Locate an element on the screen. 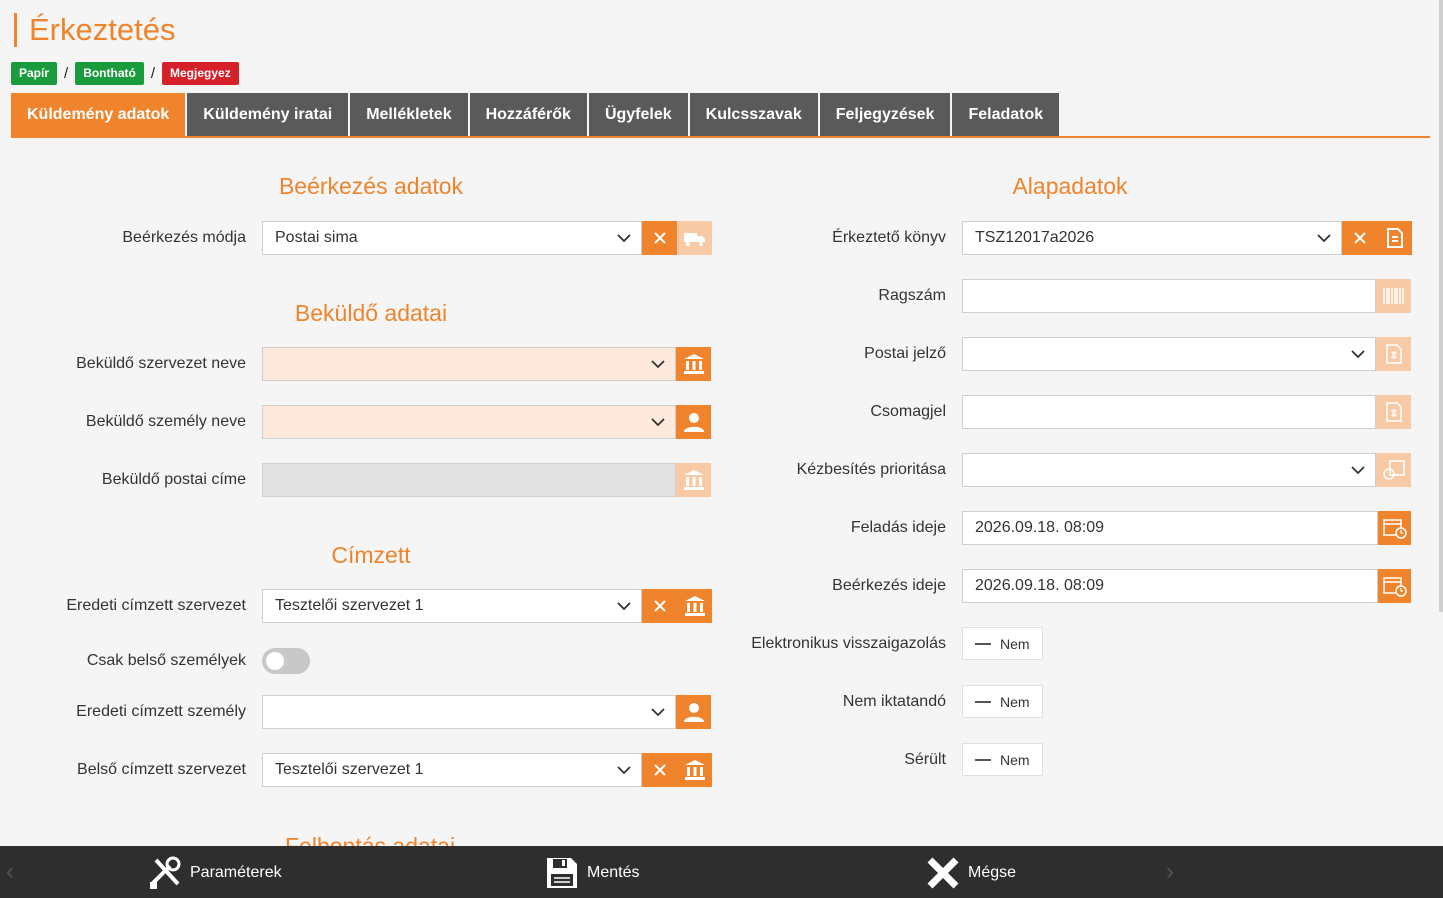  page-header: Érkeztetés is located at coordinates (94, 30).